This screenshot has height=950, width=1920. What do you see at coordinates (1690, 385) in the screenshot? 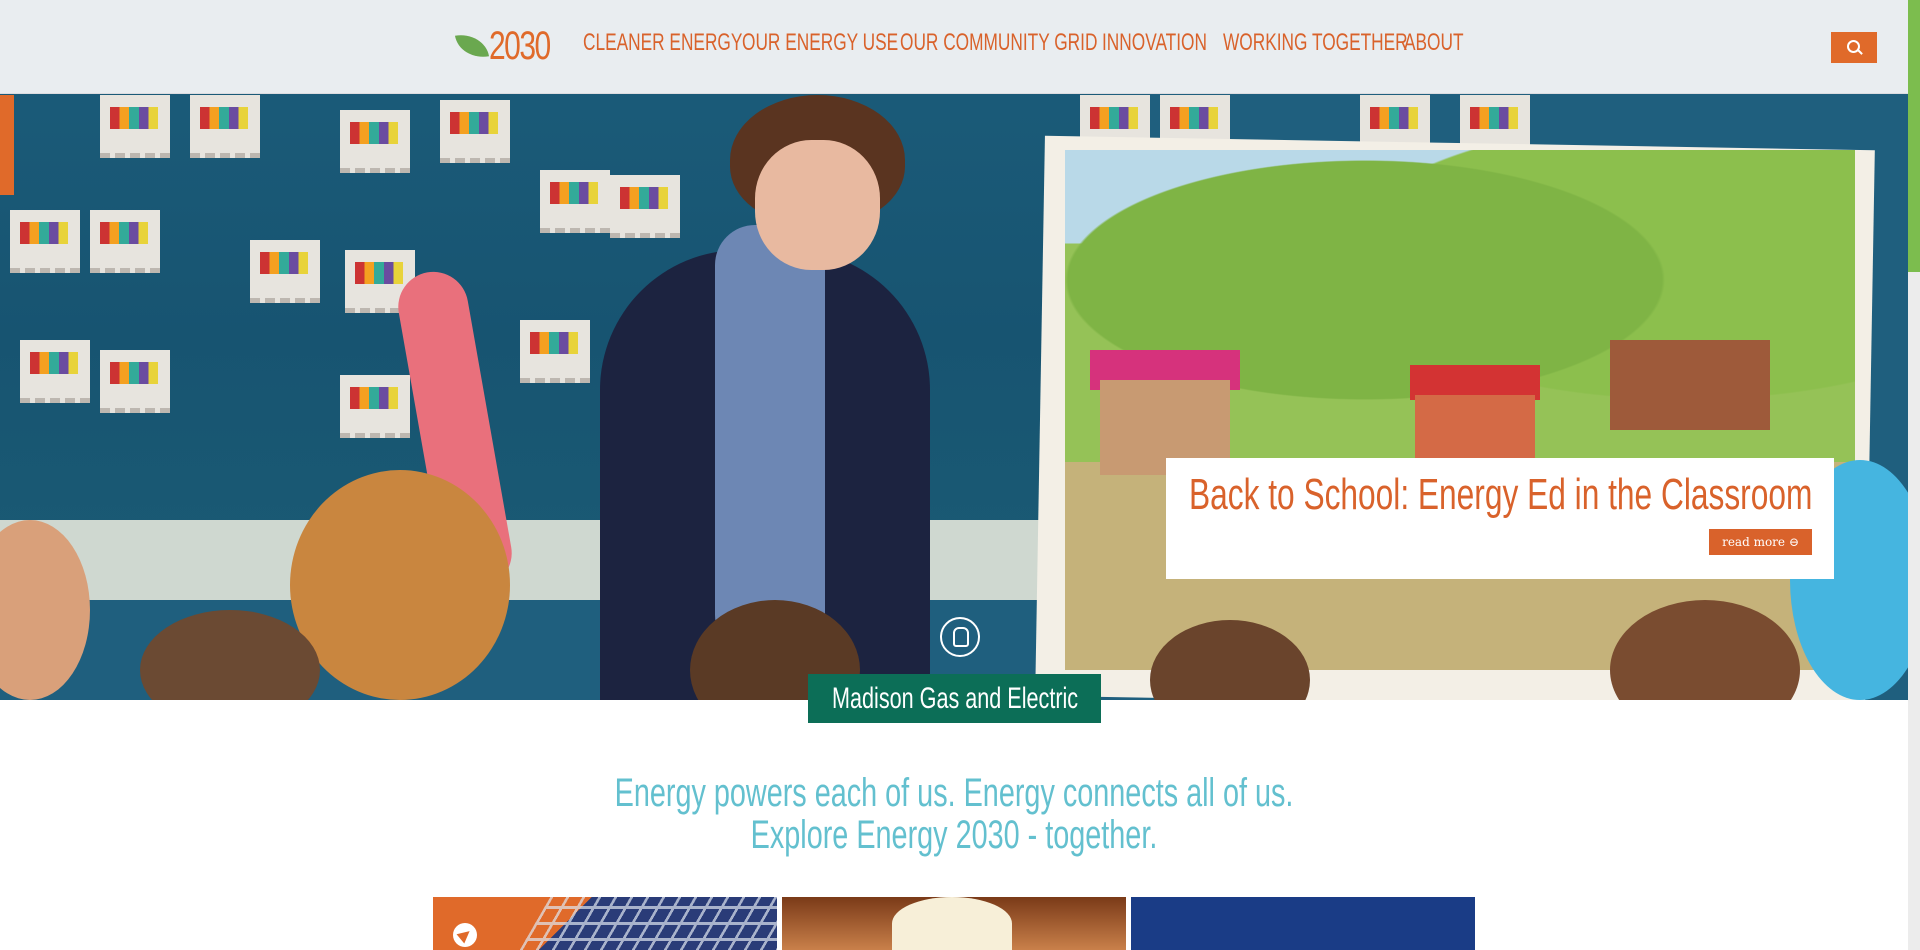
I see `diorama-building` at bounding box center [1690, 385].